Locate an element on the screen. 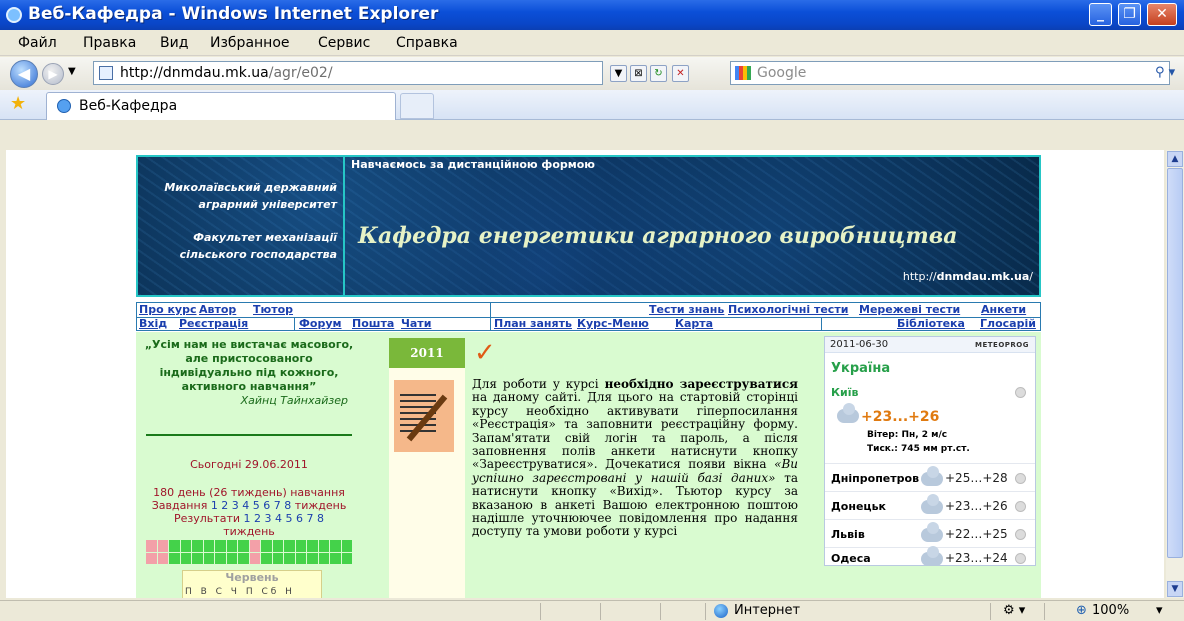 This screenshot has width=1184, height=621. menu-help: Справка is located at coordinates (427, 43).